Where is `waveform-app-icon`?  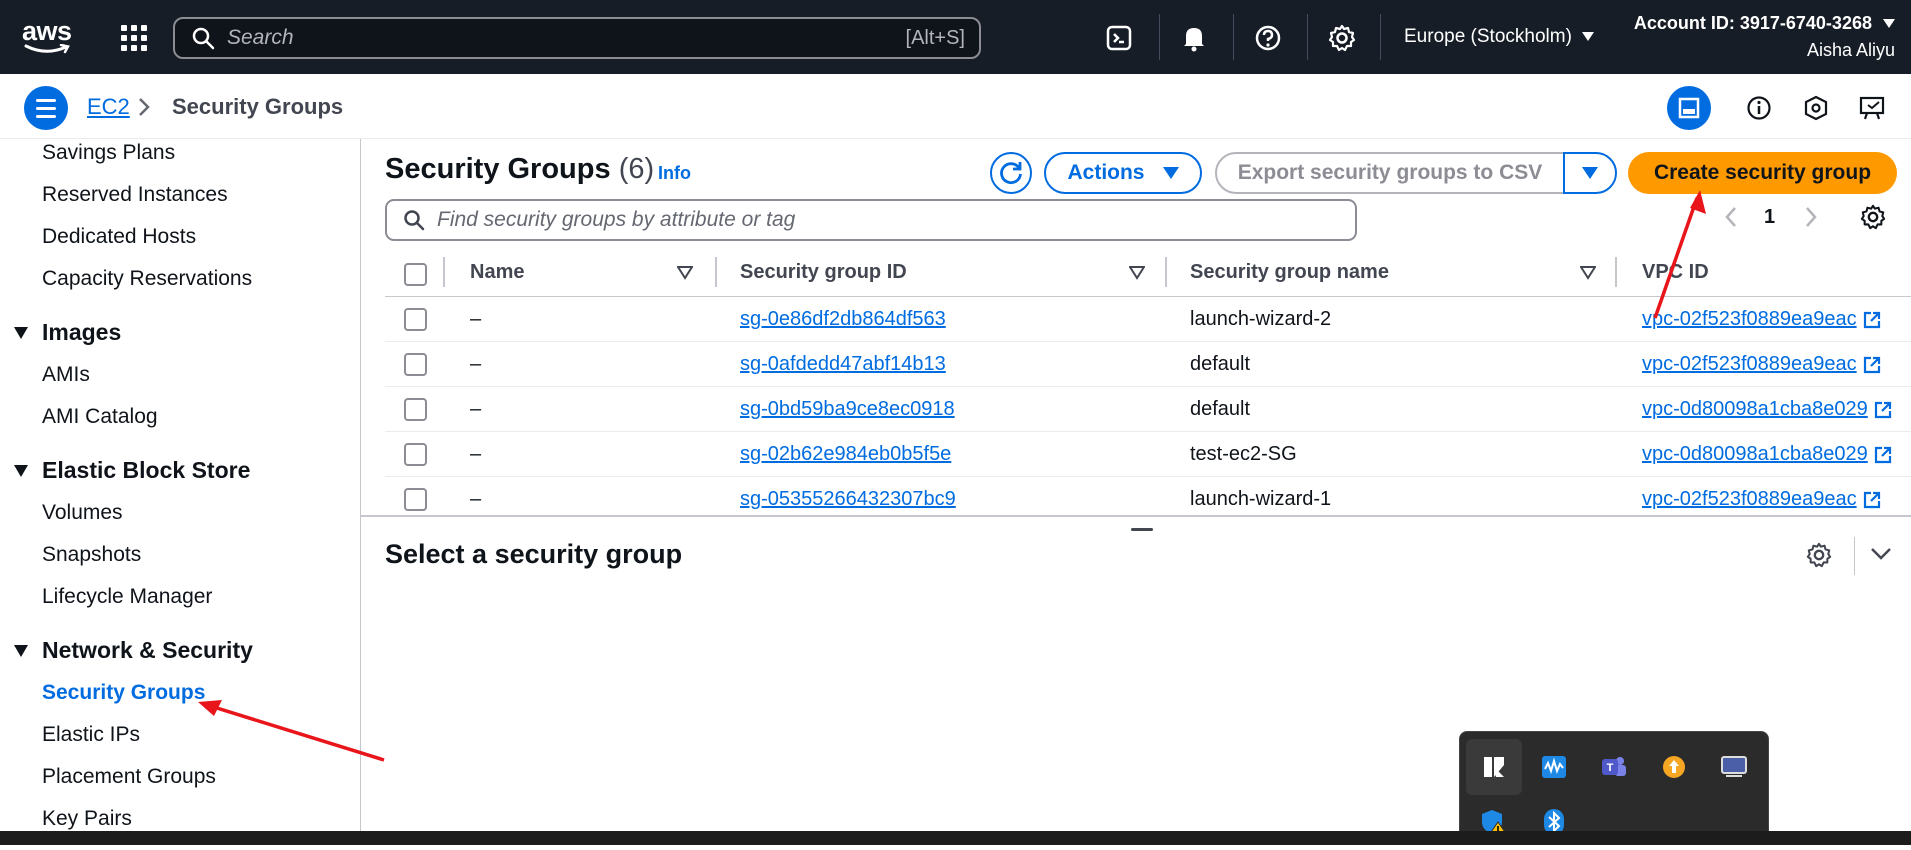 waveform-app-icon is located at coordinates (1554, 767).